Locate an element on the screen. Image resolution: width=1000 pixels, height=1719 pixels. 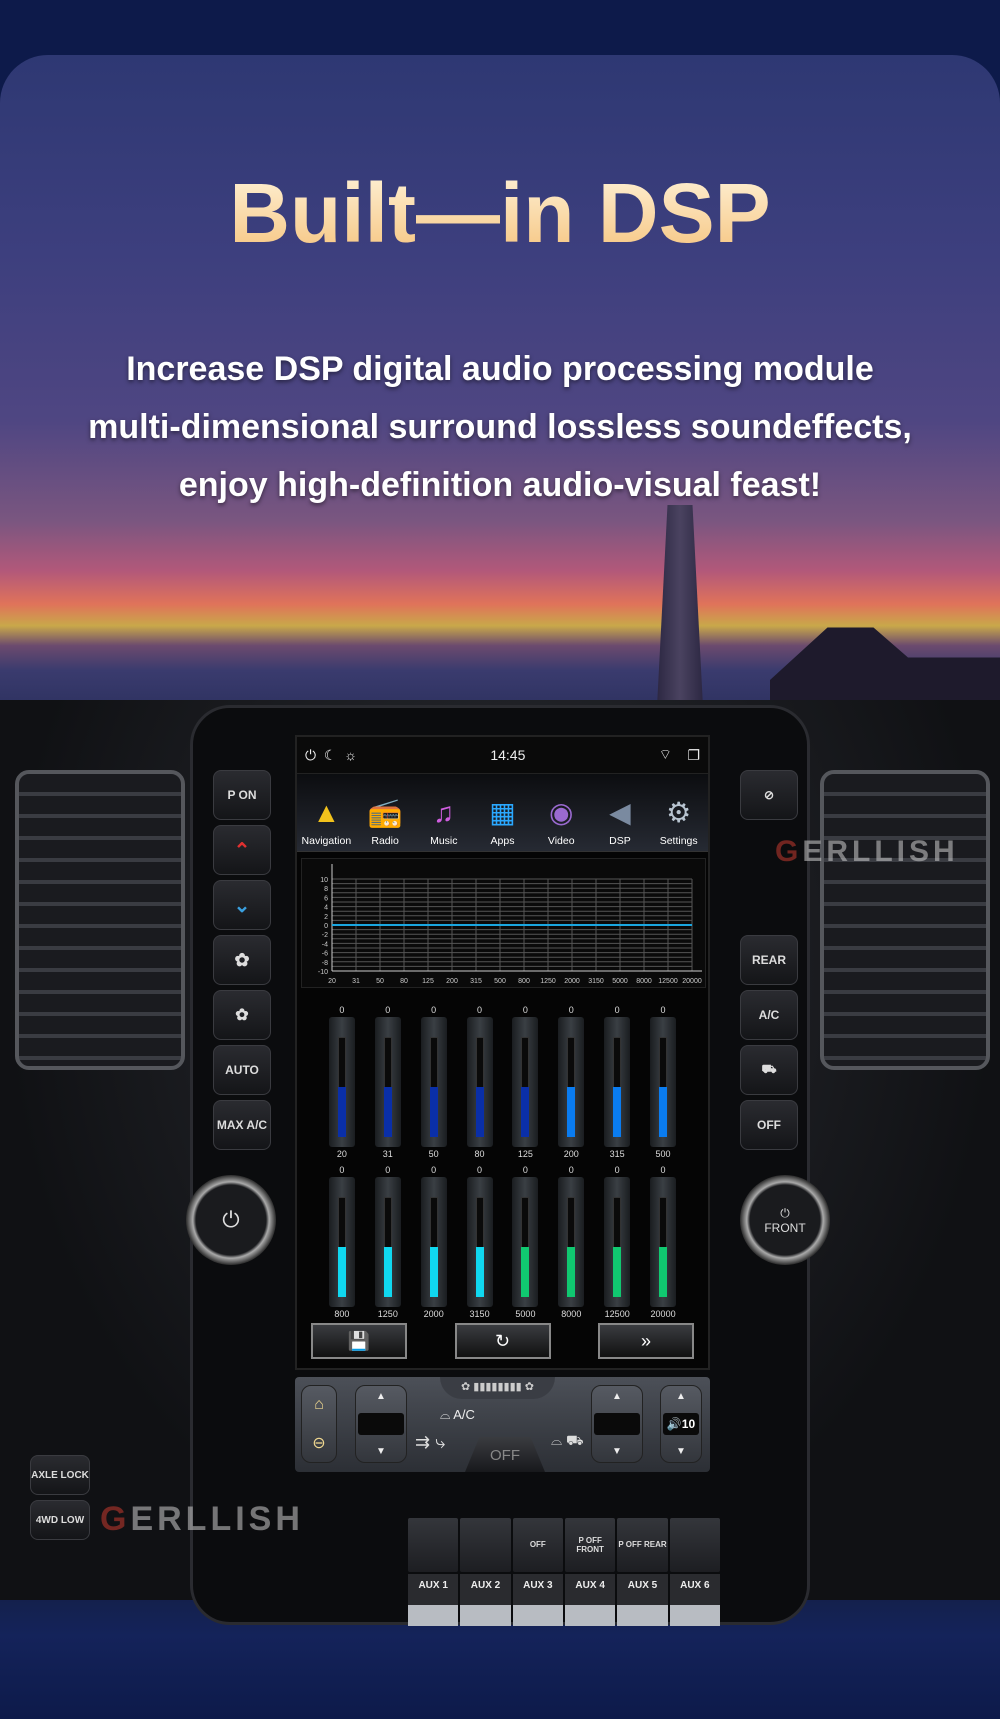
eq-band-slider: 0 80 is located at coordinates (480, 1079).